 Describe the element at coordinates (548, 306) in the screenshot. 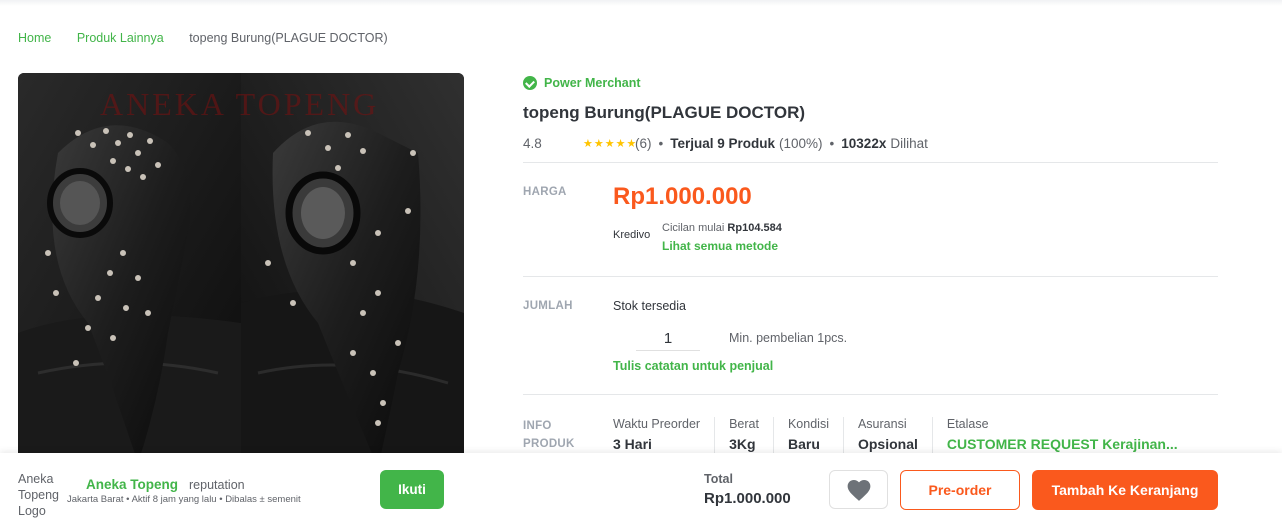

I see `quantity-label: JUMLAH` at that location.